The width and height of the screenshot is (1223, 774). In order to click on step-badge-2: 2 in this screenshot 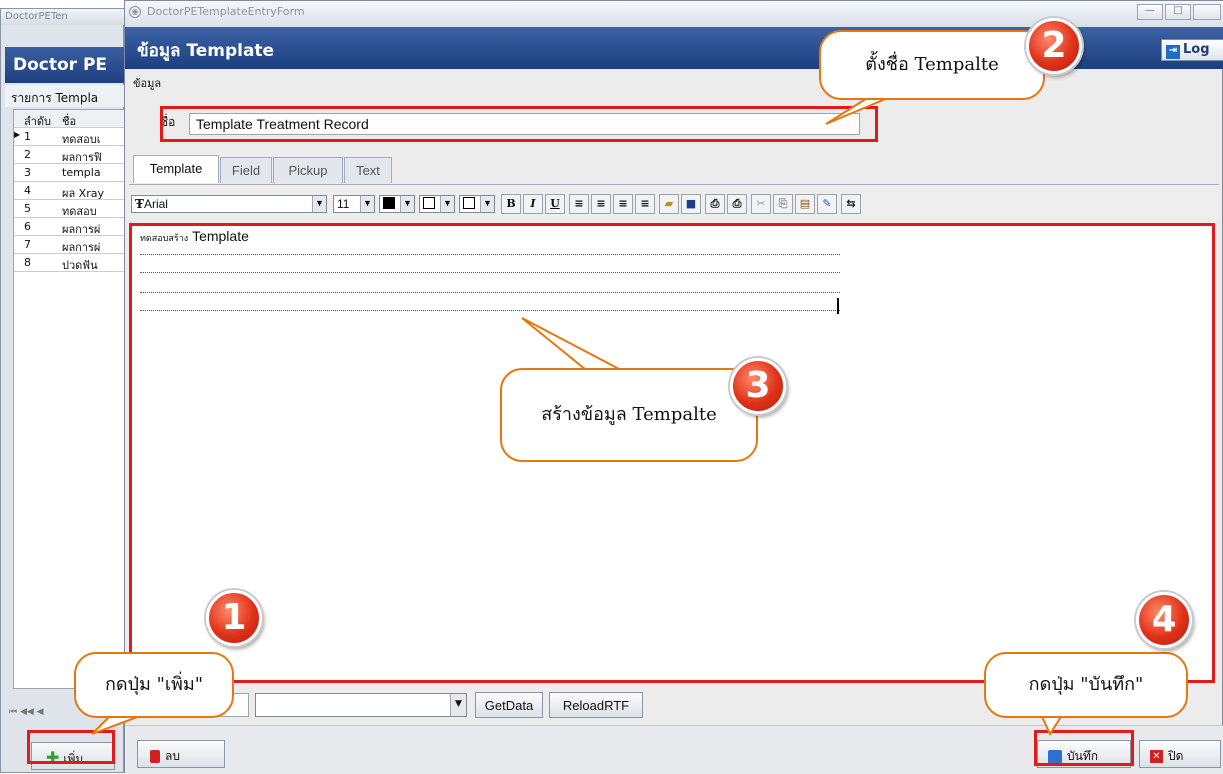, I will do `click(1054, 46)`.